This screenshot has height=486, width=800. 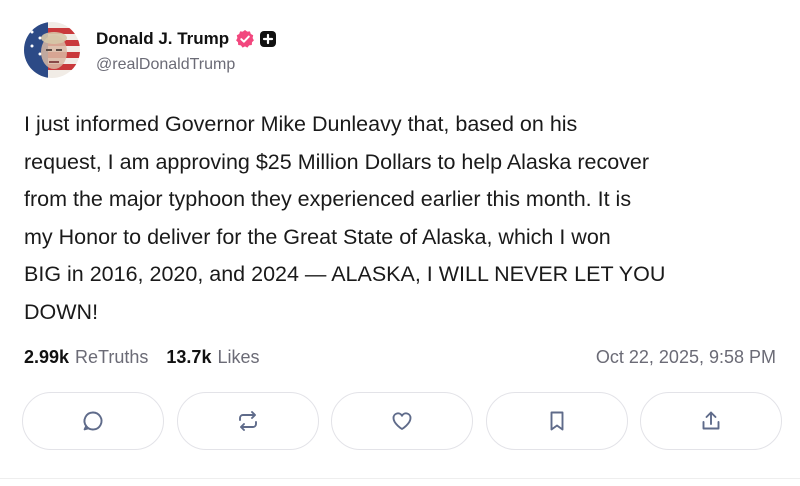 I want to click on bookmark-button, so click(x=556, y=421).